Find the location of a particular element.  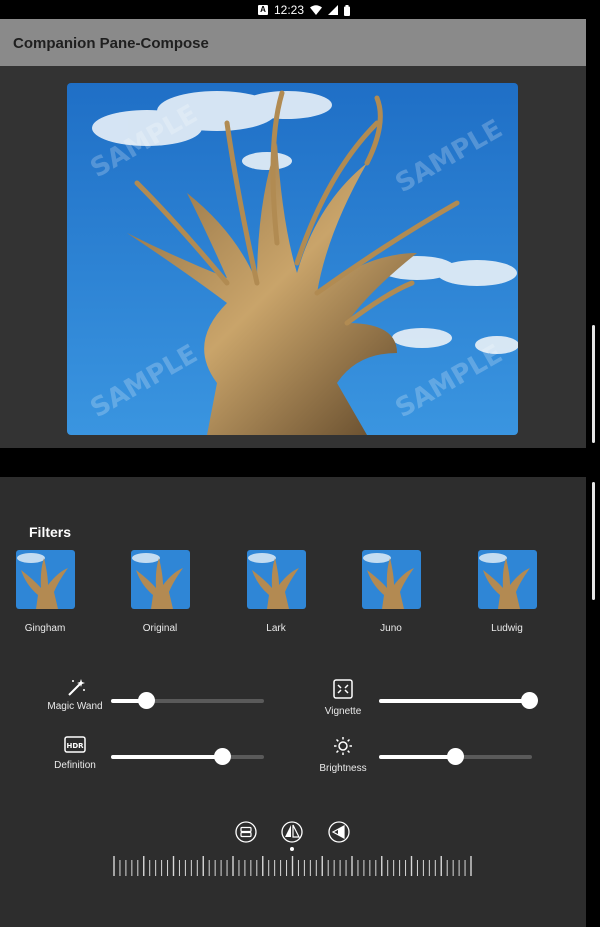

brightness-slider is located at coordinates (455, 756).